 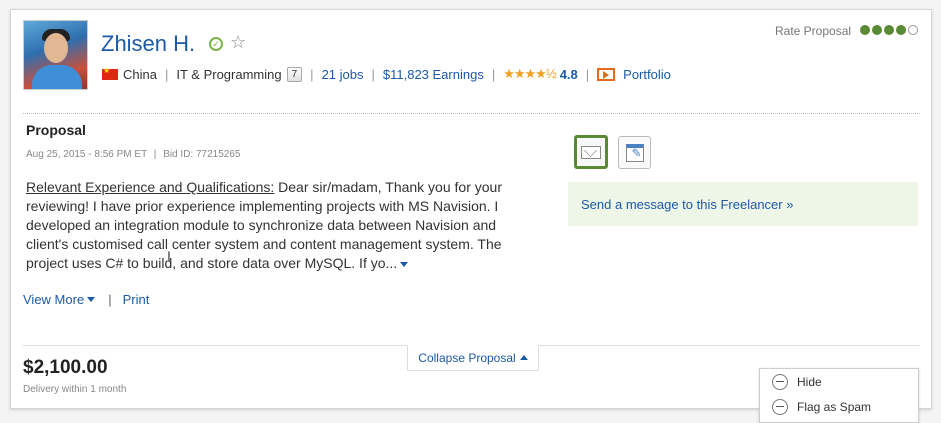 What do you see at coordinates (136, 299) in the screenshot?
I see `print-link: Print` at bounding box center [136, 299].